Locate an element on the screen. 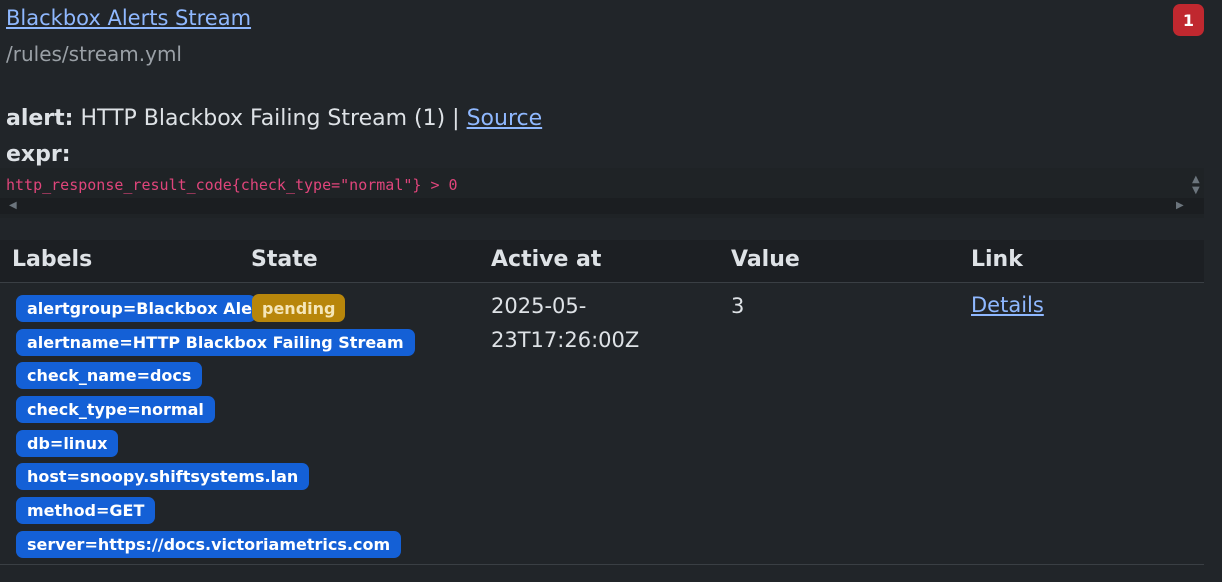  state-badge-pending: pending is located at coordinates (299, 308).